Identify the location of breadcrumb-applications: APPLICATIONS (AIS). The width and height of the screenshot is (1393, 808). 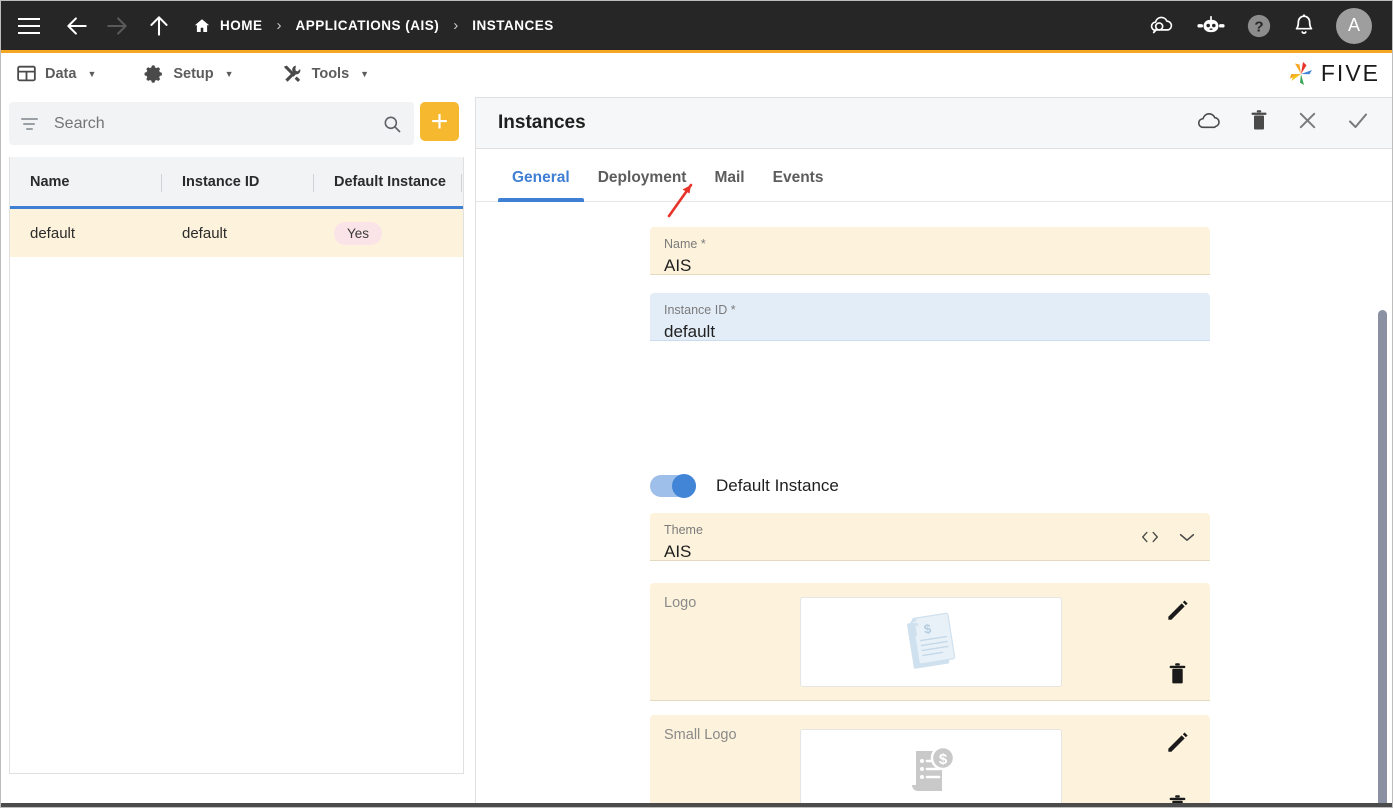
(368, 25).